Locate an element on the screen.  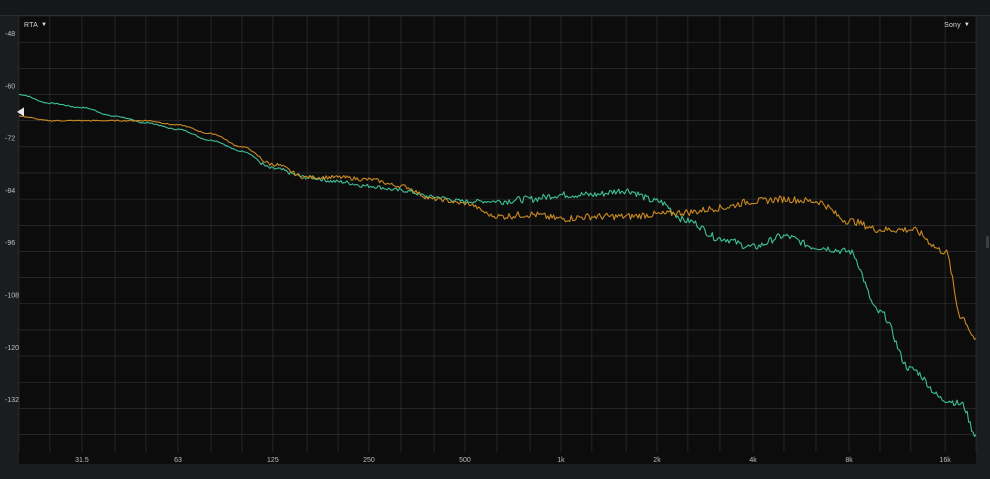
y-tick-label: -108 is located at coordinates (12, 296).